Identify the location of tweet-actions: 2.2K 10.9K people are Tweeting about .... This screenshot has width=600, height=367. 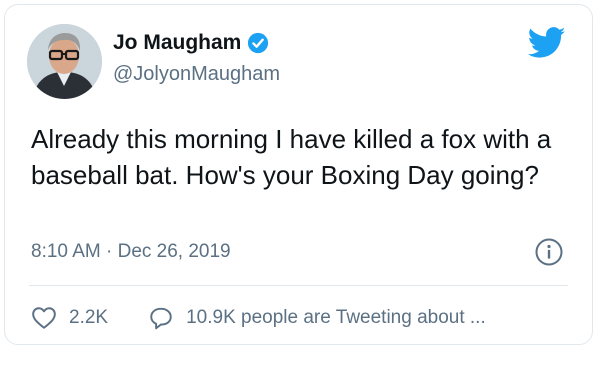
(258, 318).